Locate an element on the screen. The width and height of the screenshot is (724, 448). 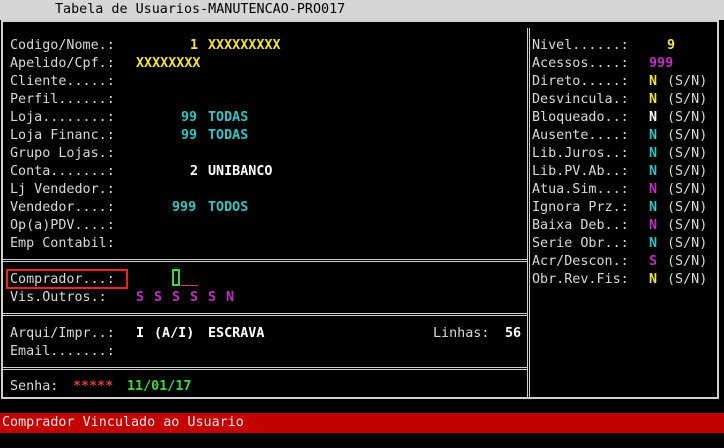
flag-label: Bloqueado..: is located at coordinates (580, 117).